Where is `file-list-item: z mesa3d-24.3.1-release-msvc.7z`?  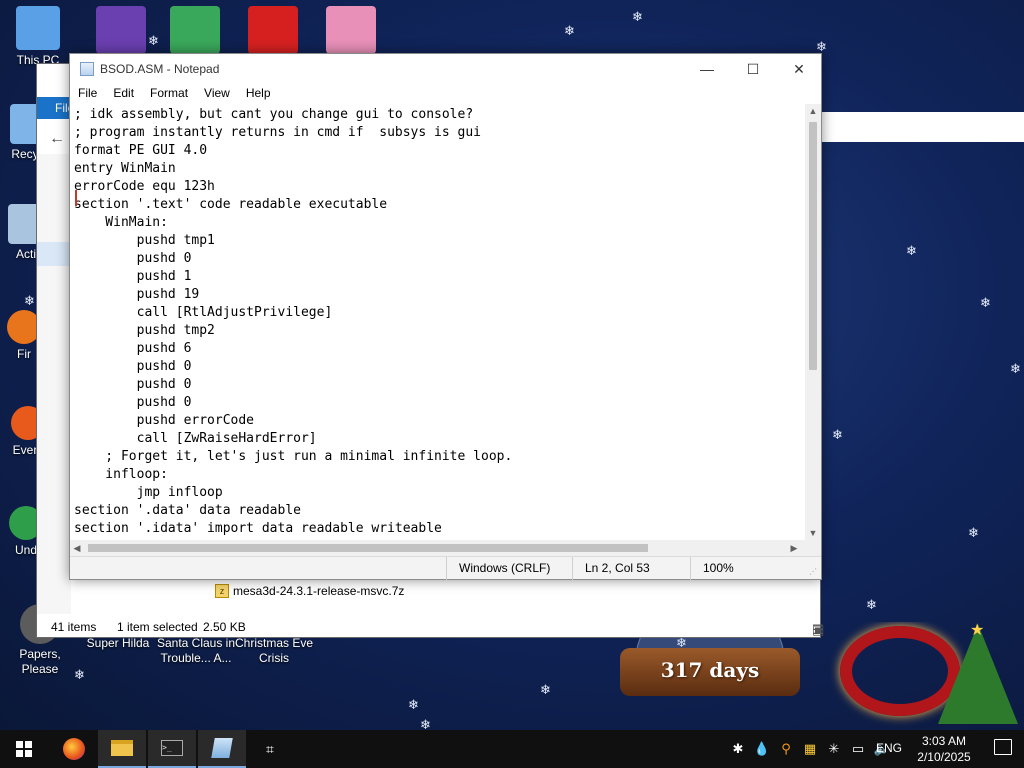 file-list-item: z mesa3d-24.3.1-release-msvc.7z is located at coordinates (309, 591).